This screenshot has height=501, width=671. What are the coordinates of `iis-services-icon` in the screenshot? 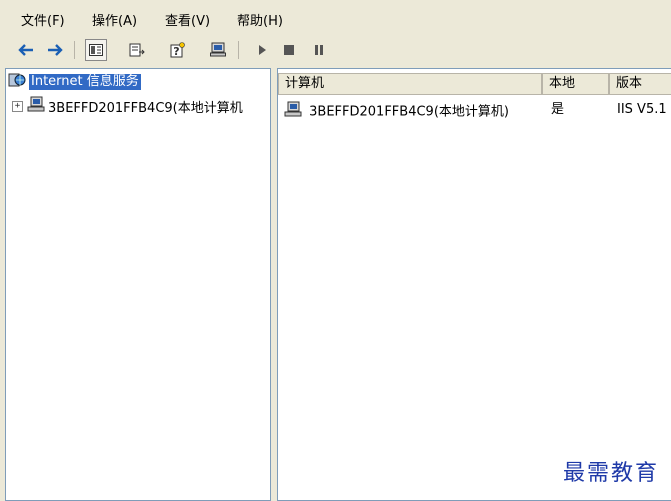 It's located at (17, 82).